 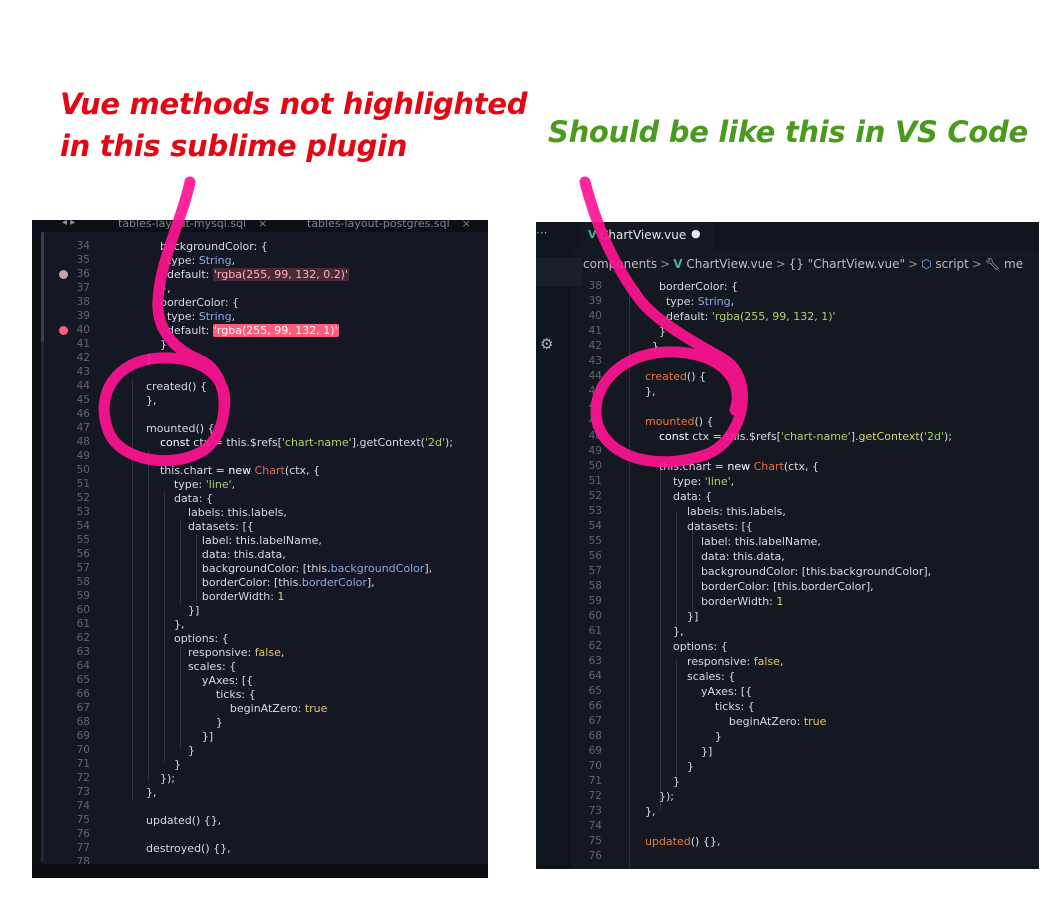 What do you see at coordinates (68, 224) in the screenshot?
I see `tab-nav-arrows: ◂ ▸` at bounding box center [68, 224].